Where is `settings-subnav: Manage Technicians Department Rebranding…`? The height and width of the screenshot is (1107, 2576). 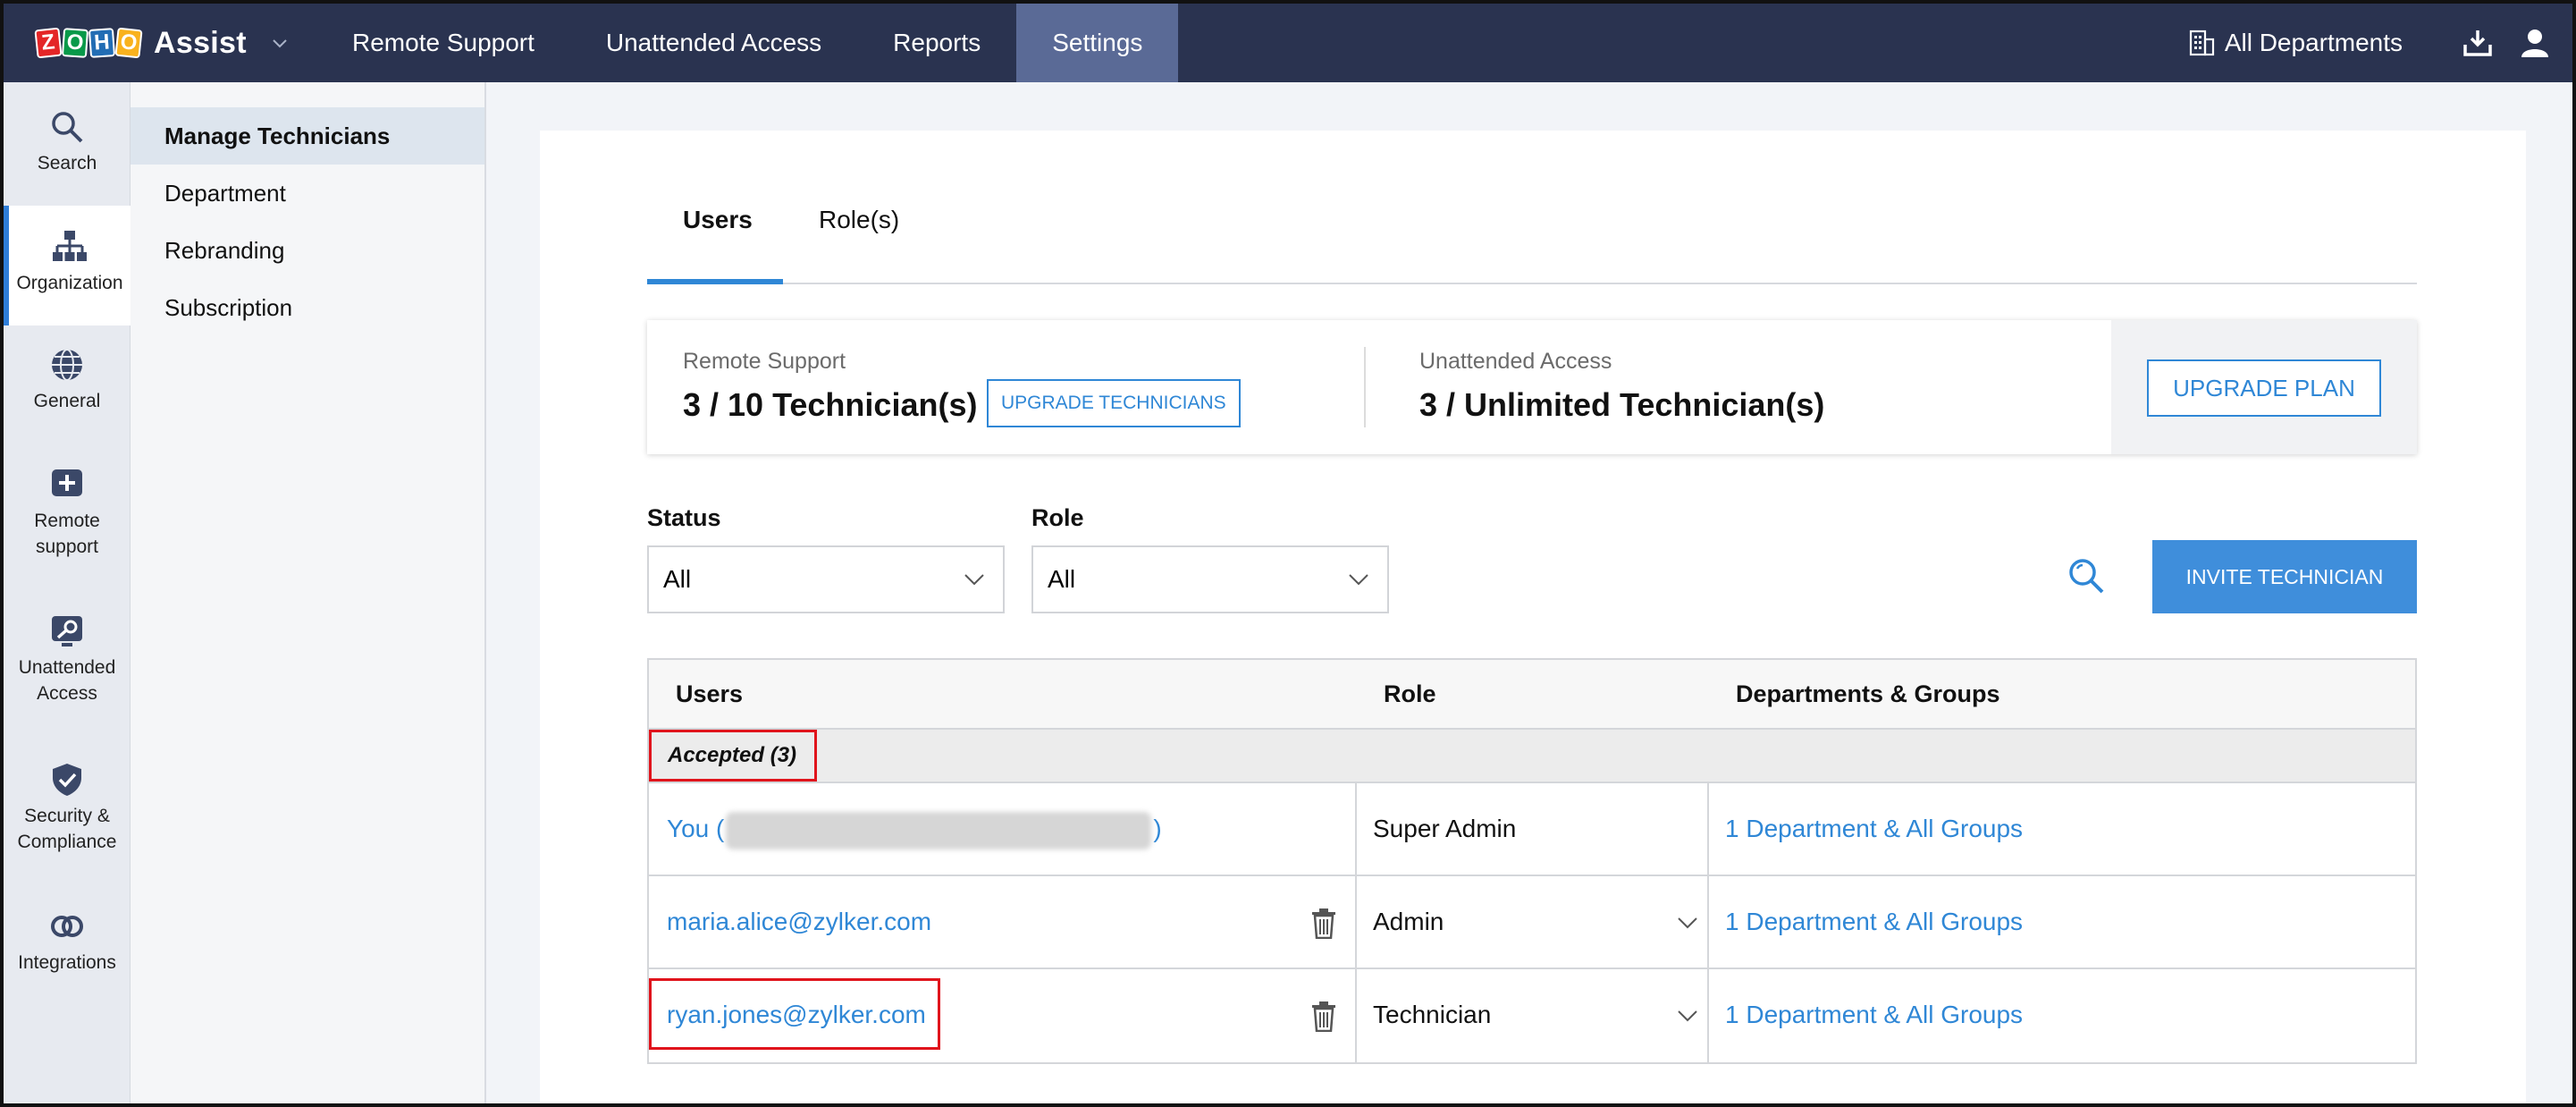
settings-subnav: Manage Technicians Department Rebranding… is located at coordinates (308, 592).